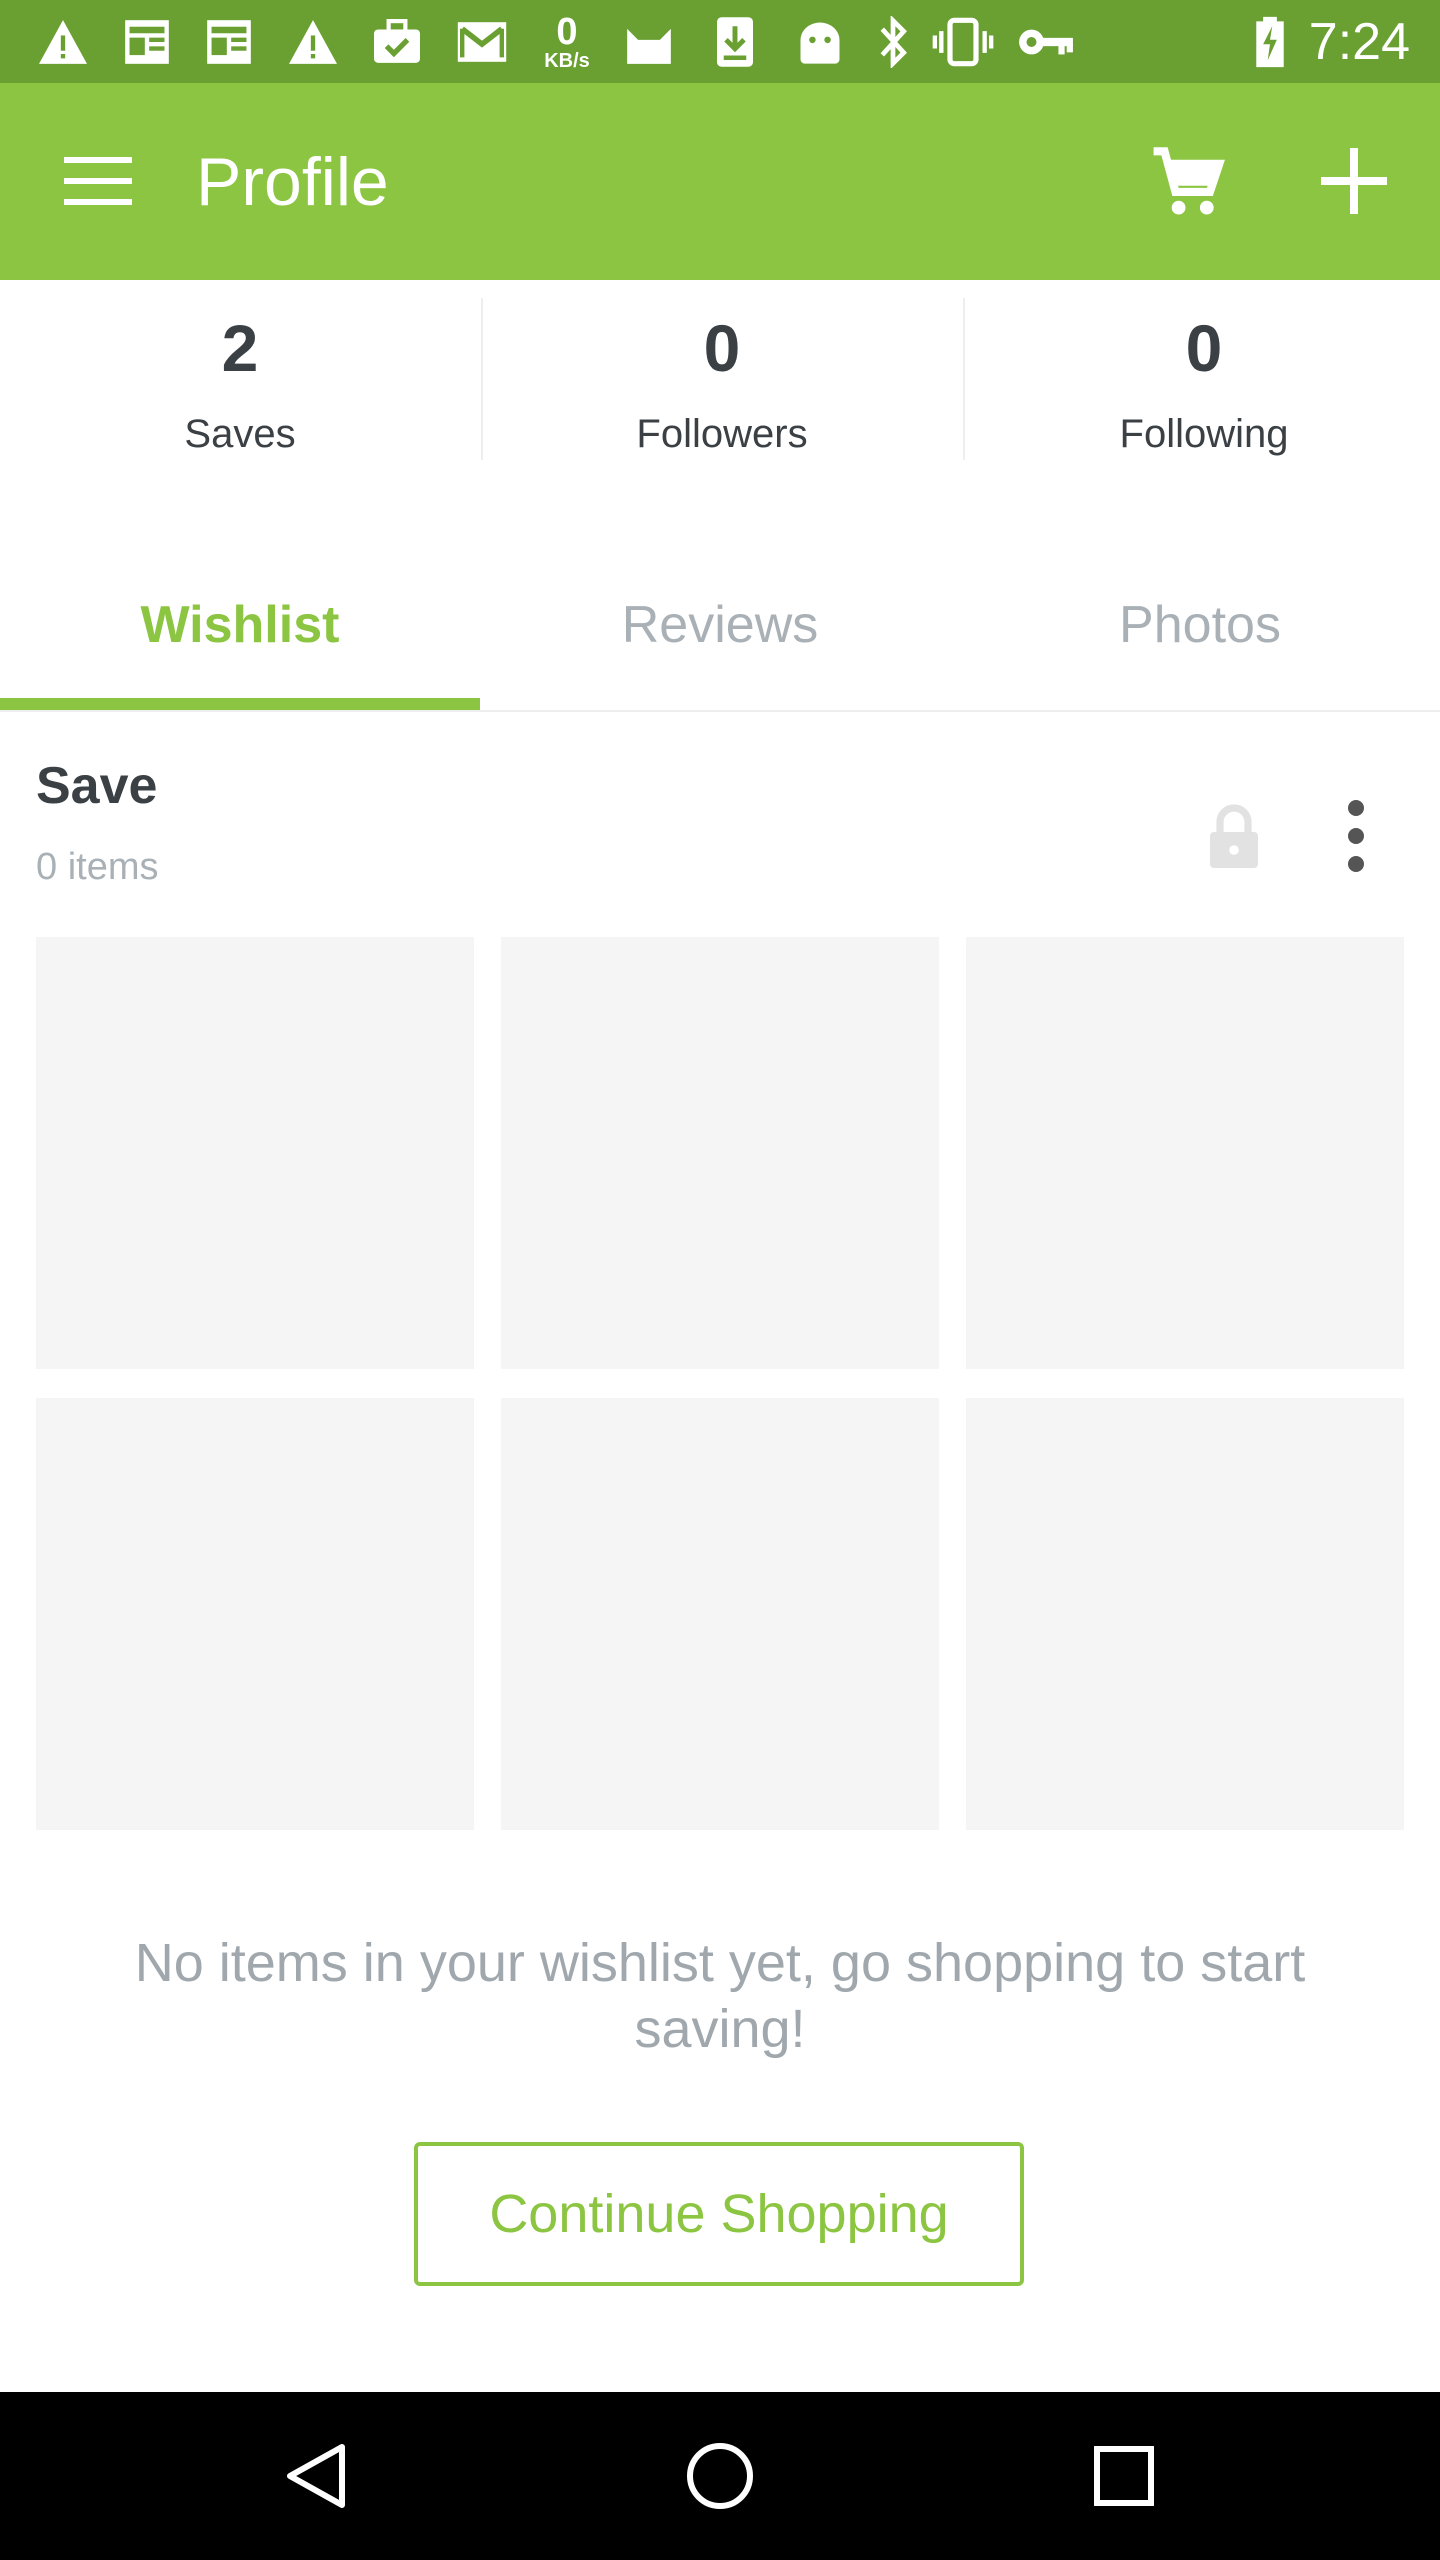 Image resolution: width=1440 pixels, height=2560 pixels. I want to click on net-speed-unit: KB/s, so click(567, 60).